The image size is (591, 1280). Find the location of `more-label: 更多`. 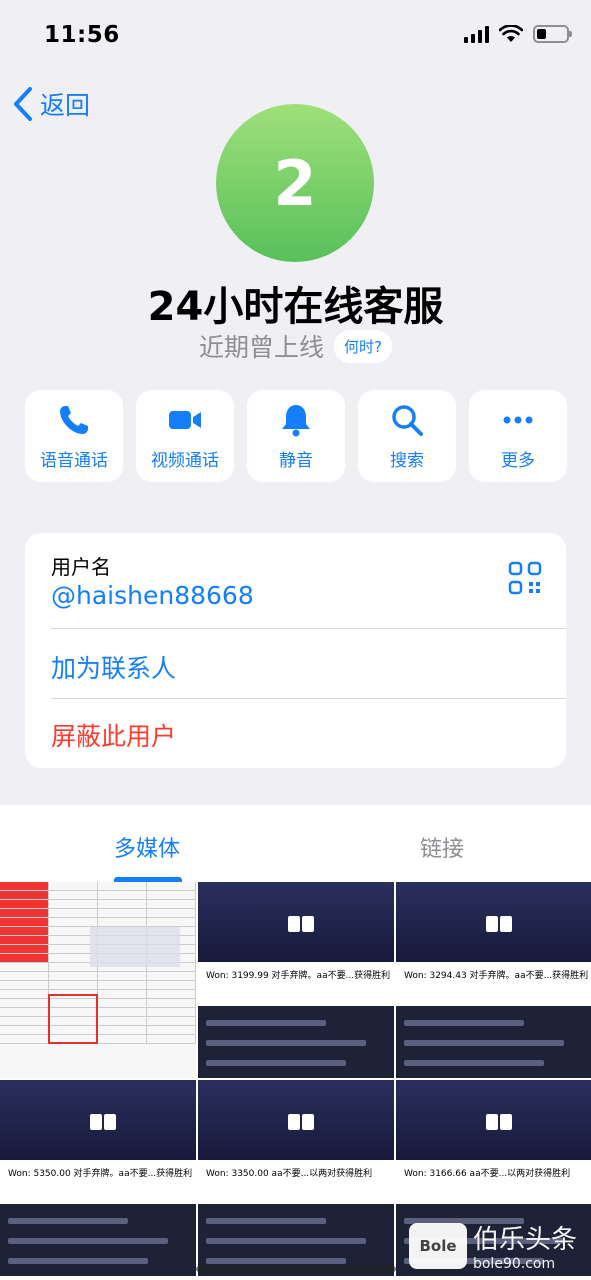

more-label: 更多 is located at coordinates (518, 460).